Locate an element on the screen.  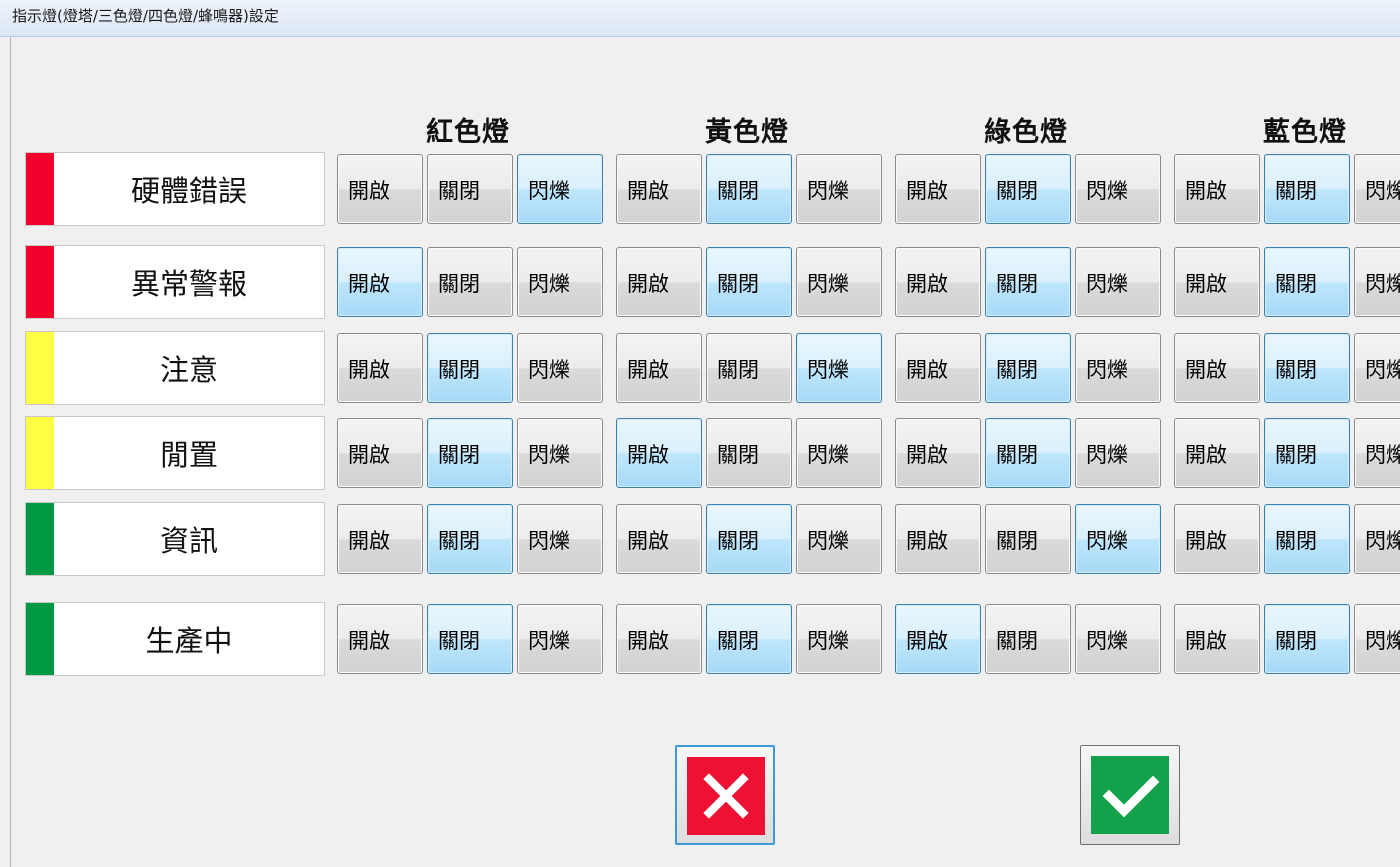
row-label-text: 資訊 is located at coordinates (188, 541).